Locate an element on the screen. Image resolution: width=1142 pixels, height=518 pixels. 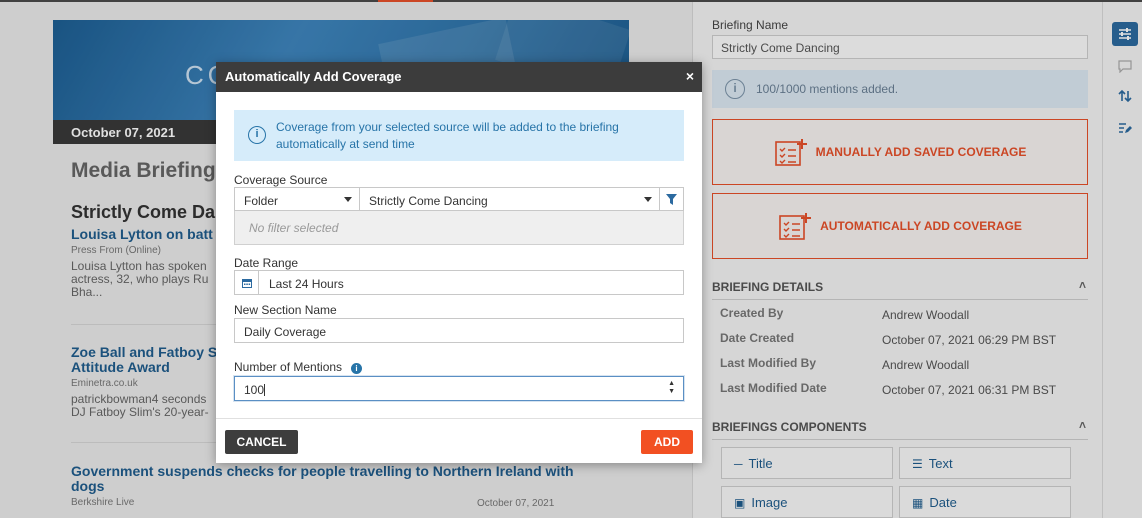
close-icon: × is located at coordinates (690, 76).